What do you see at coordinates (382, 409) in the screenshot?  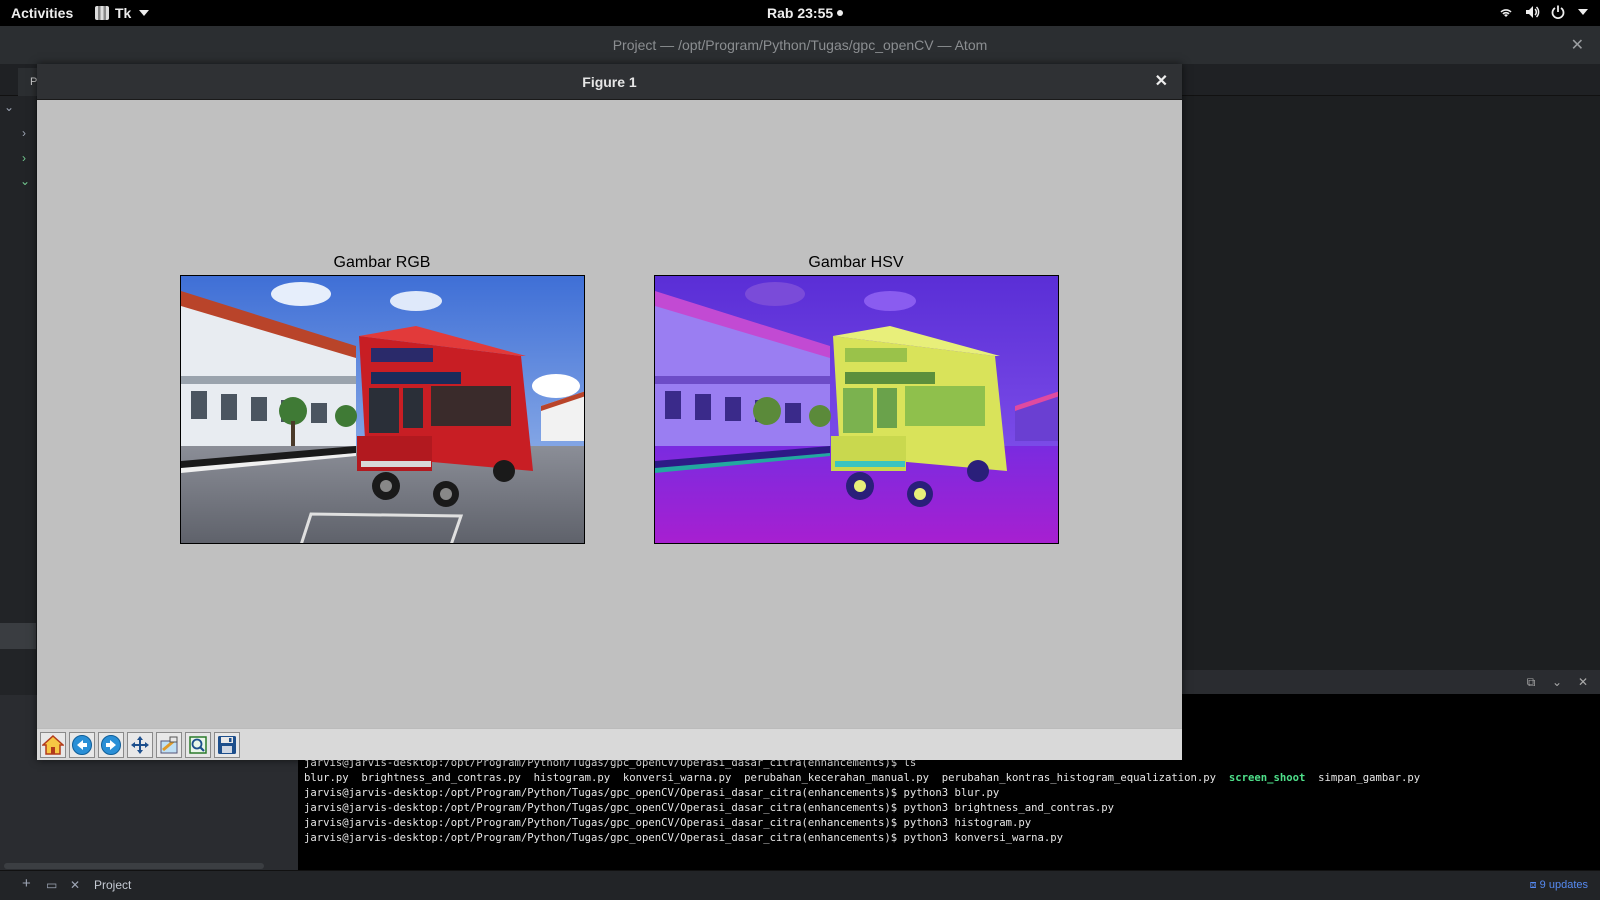 I see `image-rgb` at bounding box center [382, 409].